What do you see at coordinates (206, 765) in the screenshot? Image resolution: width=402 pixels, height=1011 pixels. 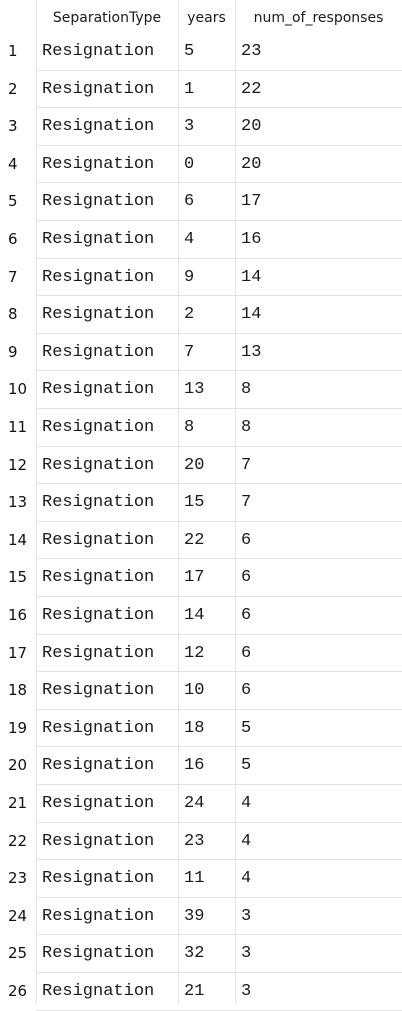 I see `cell-years: 16` at bounding box center [206, 765].